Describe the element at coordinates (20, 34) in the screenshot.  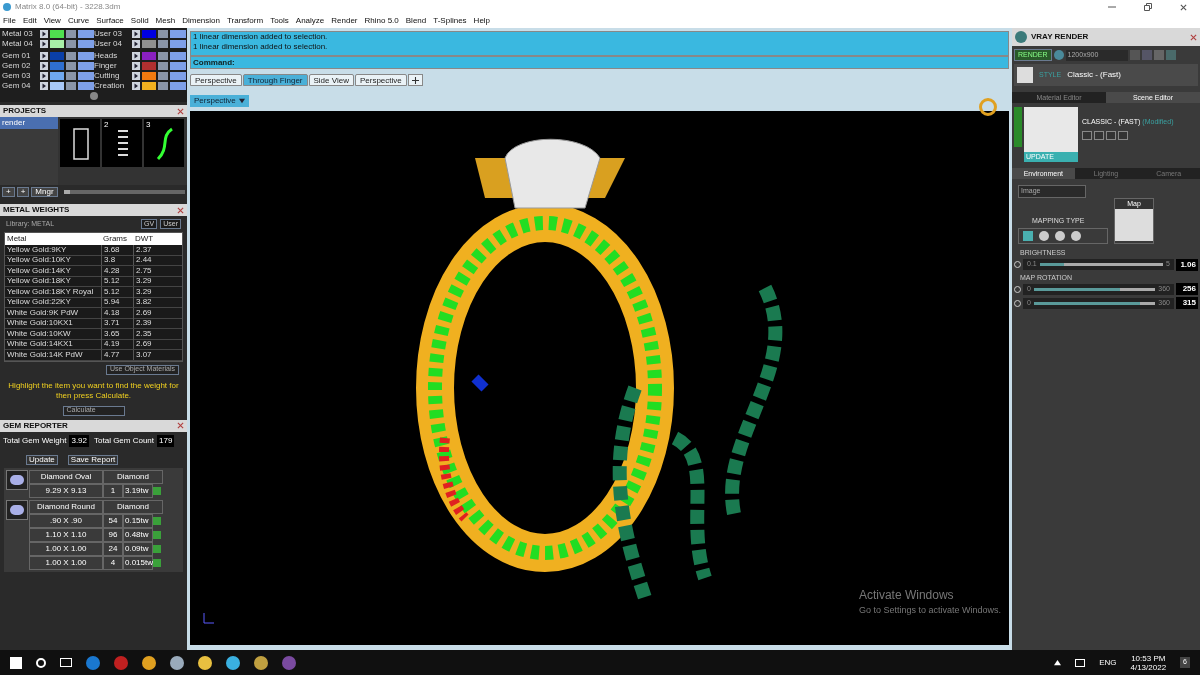
I see `layer-name: Metal 03` at that location.